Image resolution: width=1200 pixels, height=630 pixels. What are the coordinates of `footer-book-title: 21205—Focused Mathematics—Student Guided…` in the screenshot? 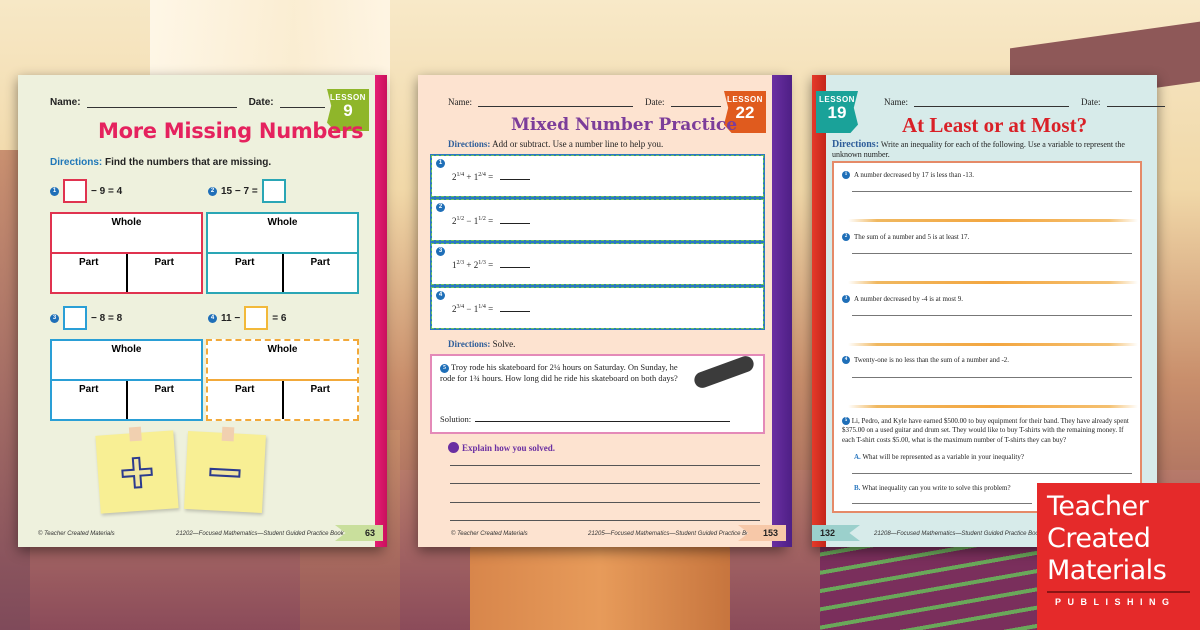 It's located at (672, 534).